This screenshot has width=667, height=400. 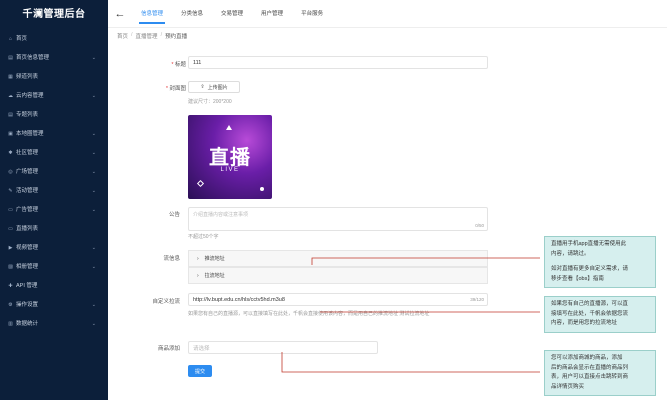 What do you see at coordinates (10, 191) in the screenshot?
I see `activity-icon: ✎` at bounding box center [10, 191].